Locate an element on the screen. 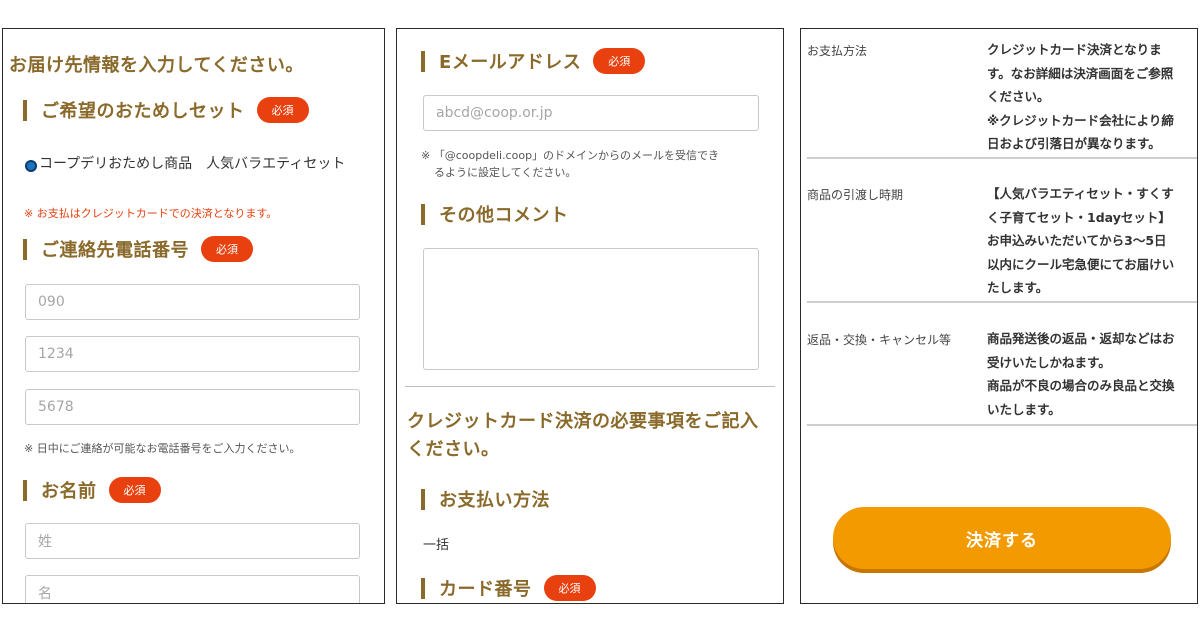  radio-label: コープデリおためし商品 人気バラエティセット is located at coordinates (192, 164).